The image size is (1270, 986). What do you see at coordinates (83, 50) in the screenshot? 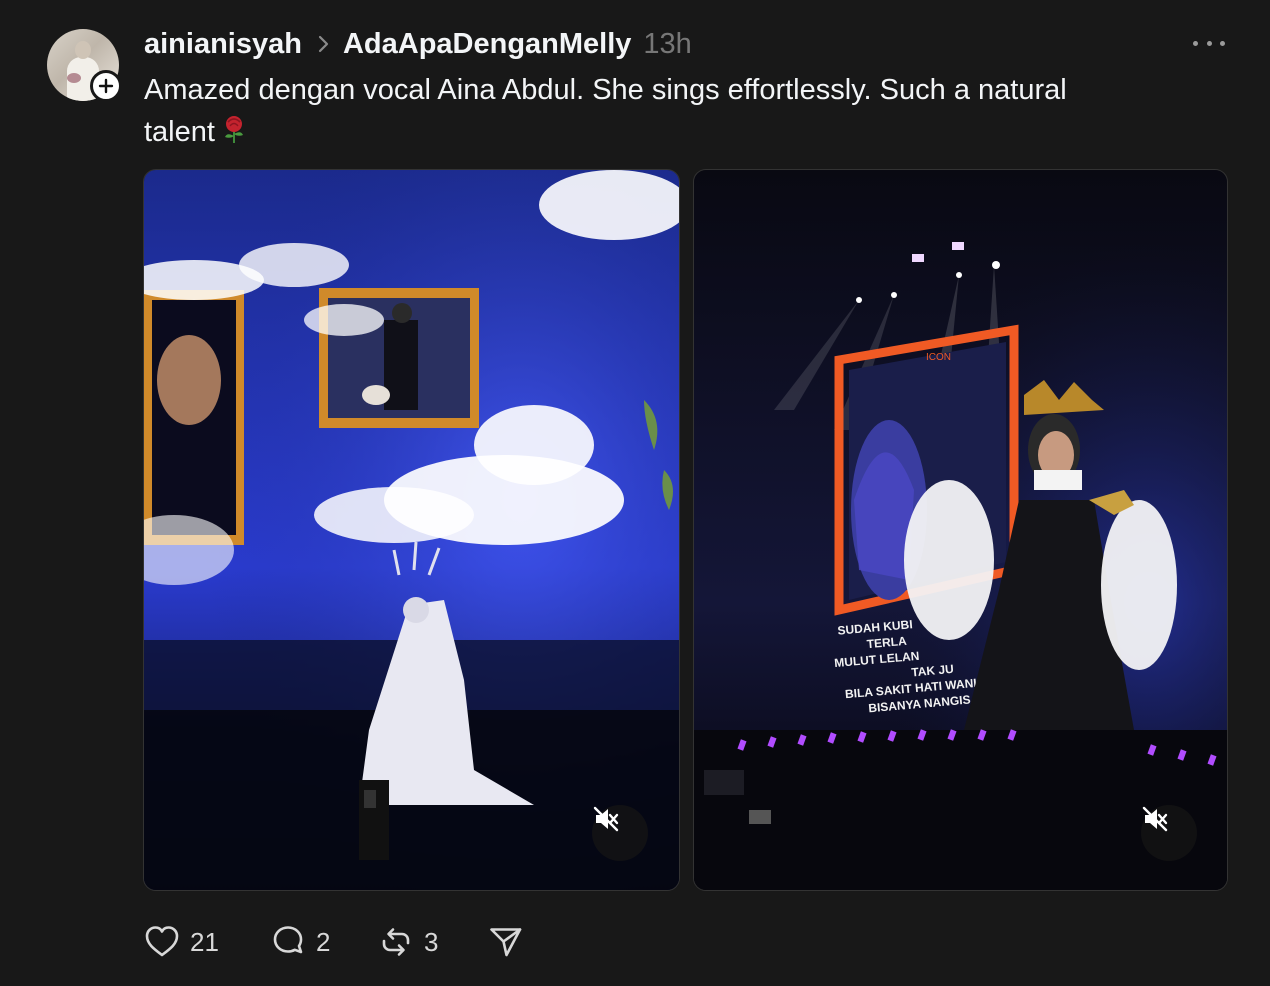
I see `avatar-head` at bounding box center [83, 50].